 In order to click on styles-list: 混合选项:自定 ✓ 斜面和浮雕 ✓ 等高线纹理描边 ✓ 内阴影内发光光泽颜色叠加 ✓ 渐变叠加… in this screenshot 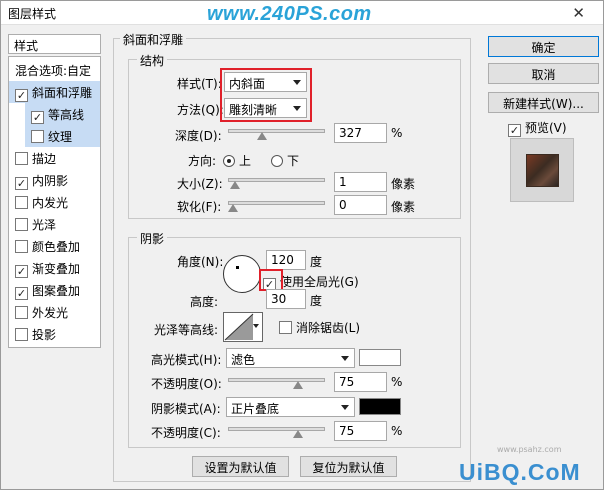, I will do `click(54, 202)`.